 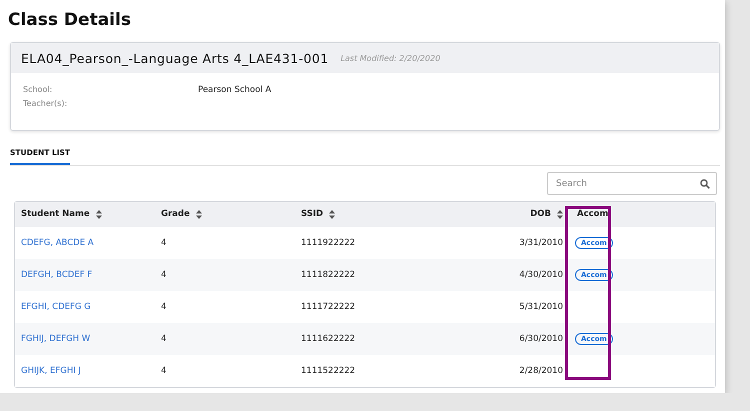 What do you see at coordinates (328, 307) in the screenshot?
I see `table-cell-text: 1111722222` at bounding box center [328, 307].